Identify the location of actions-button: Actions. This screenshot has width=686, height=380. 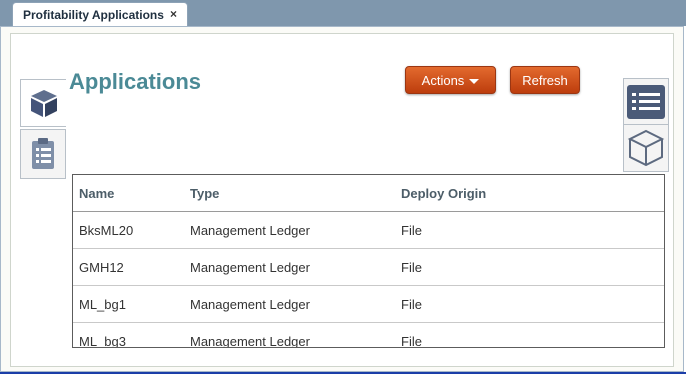
(450, 80).